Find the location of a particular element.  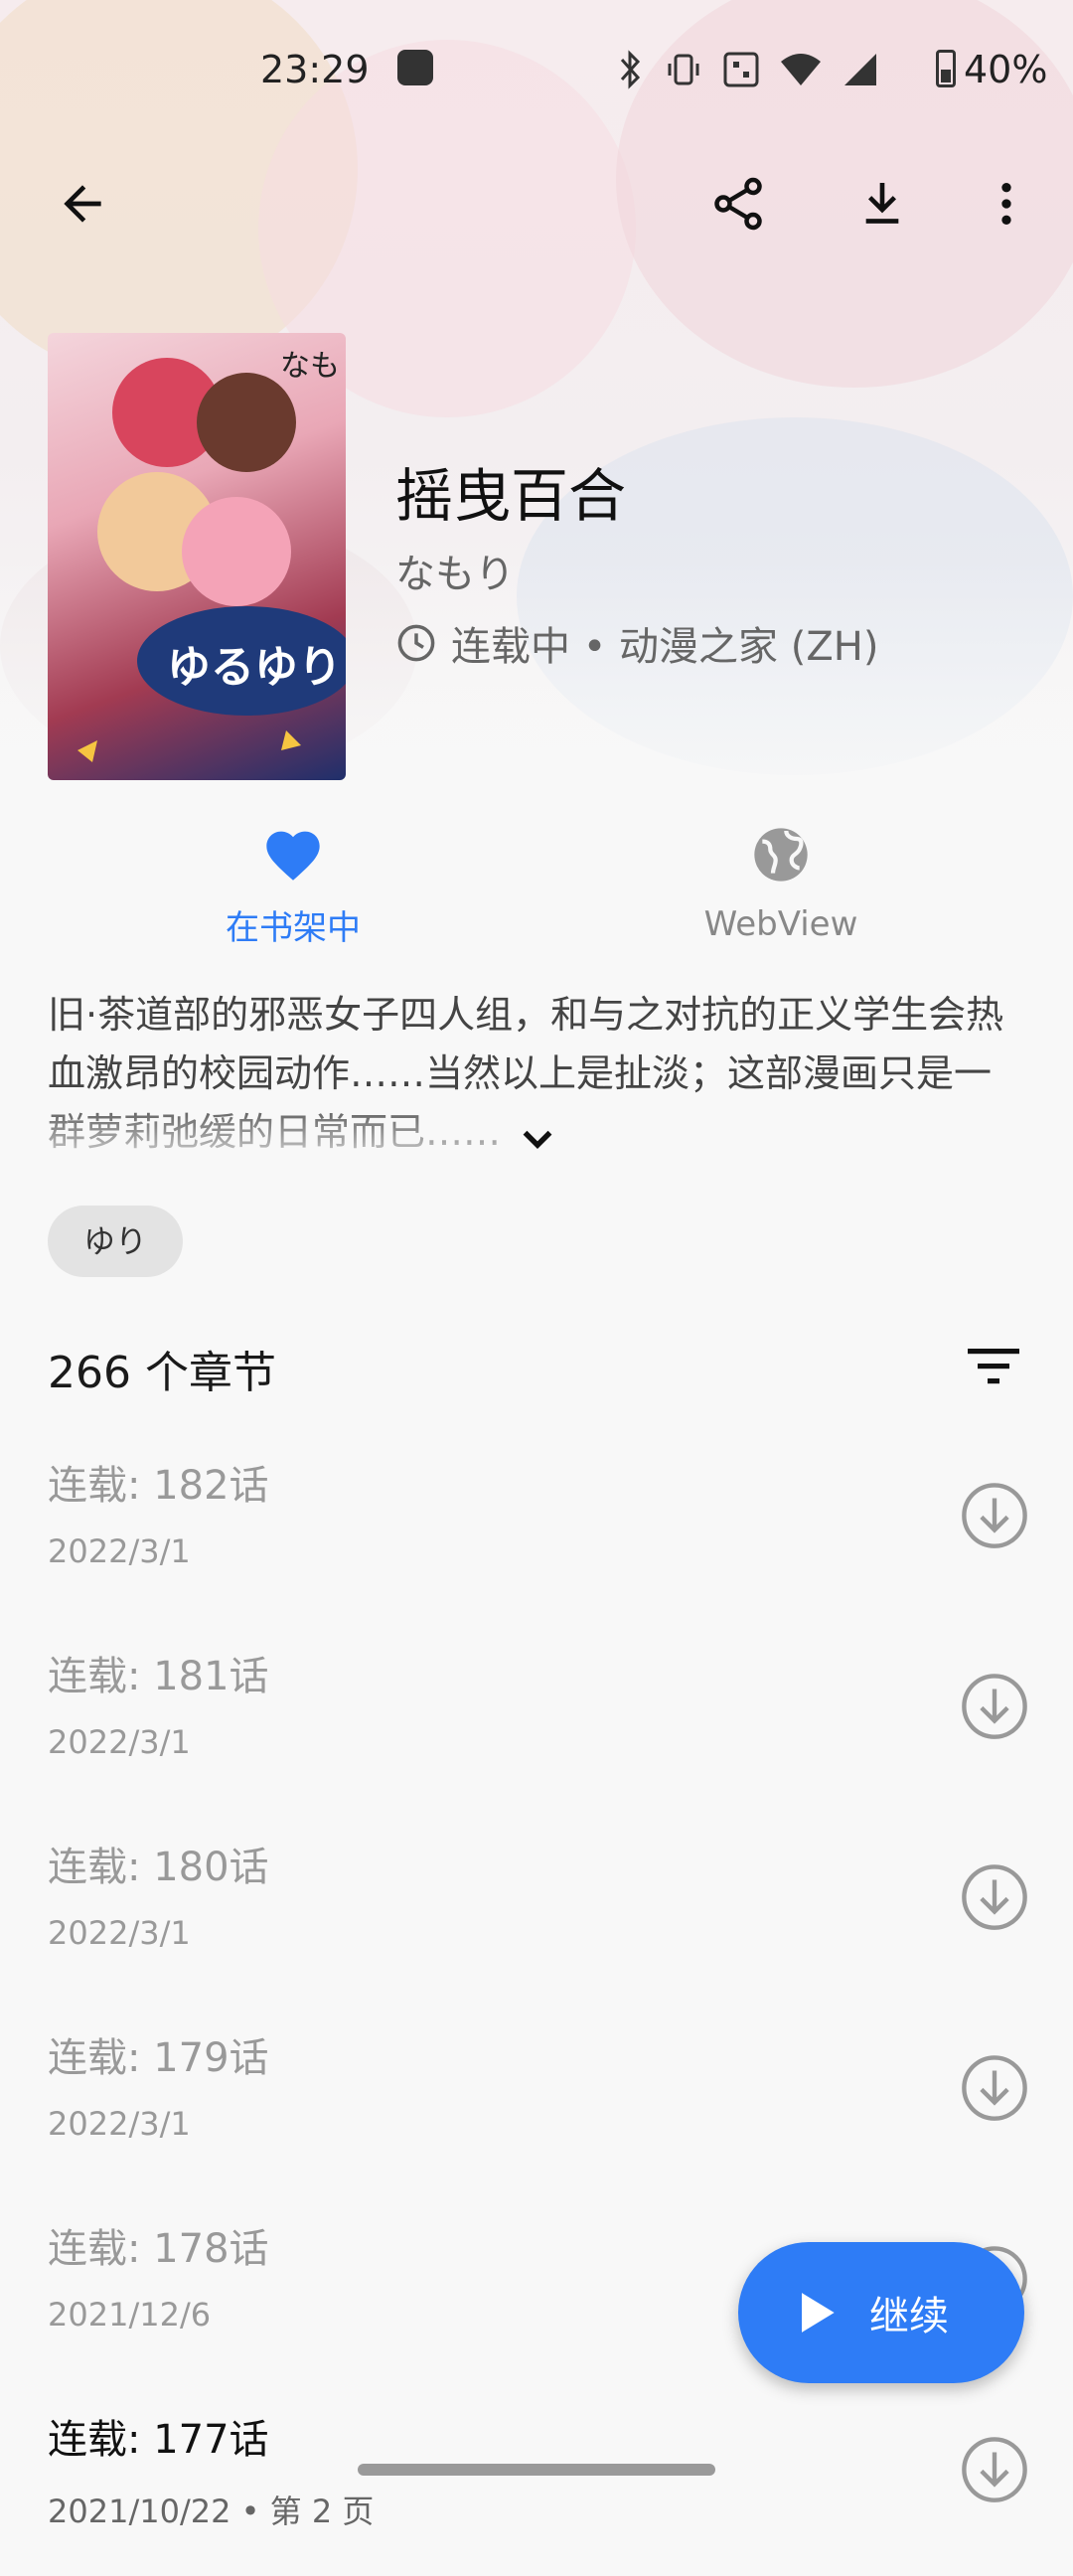

chapter-name: 连载: 182话 is located at coordinates (158, 1486).